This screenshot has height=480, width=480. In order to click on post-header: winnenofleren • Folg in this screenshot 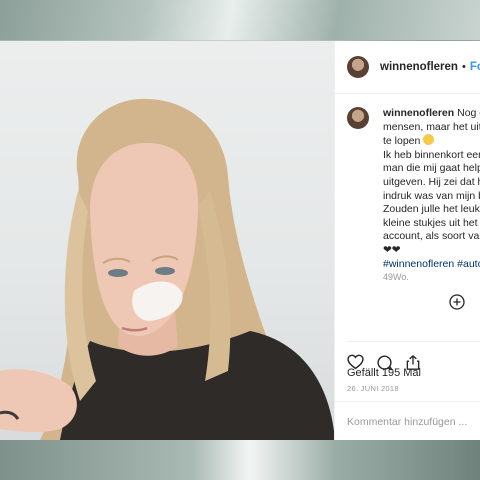, I will do `click(407, 67)`.